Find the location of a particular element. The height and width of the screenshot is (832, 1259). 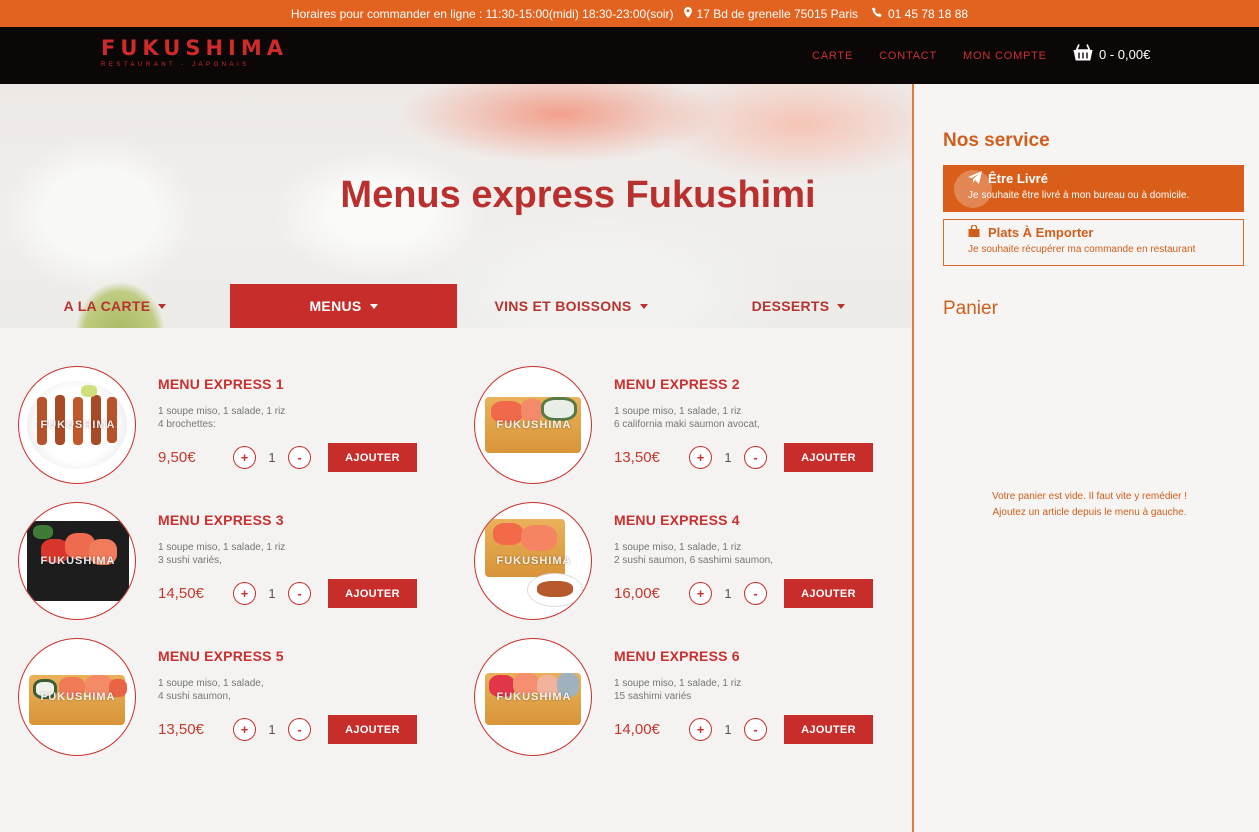

tab-a-la-carte: A LA CARTE is located at coordinates (115, 306).